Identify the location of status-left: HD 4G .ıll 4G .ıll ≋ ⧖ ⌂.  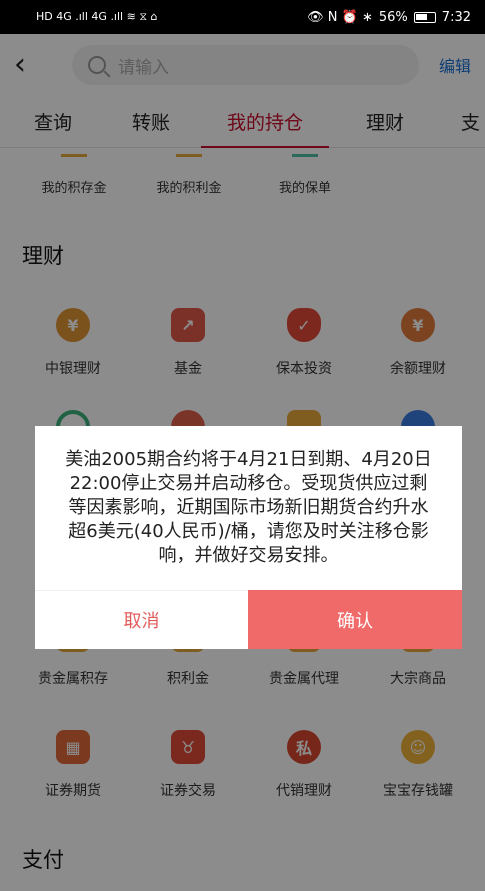
(97, 17).